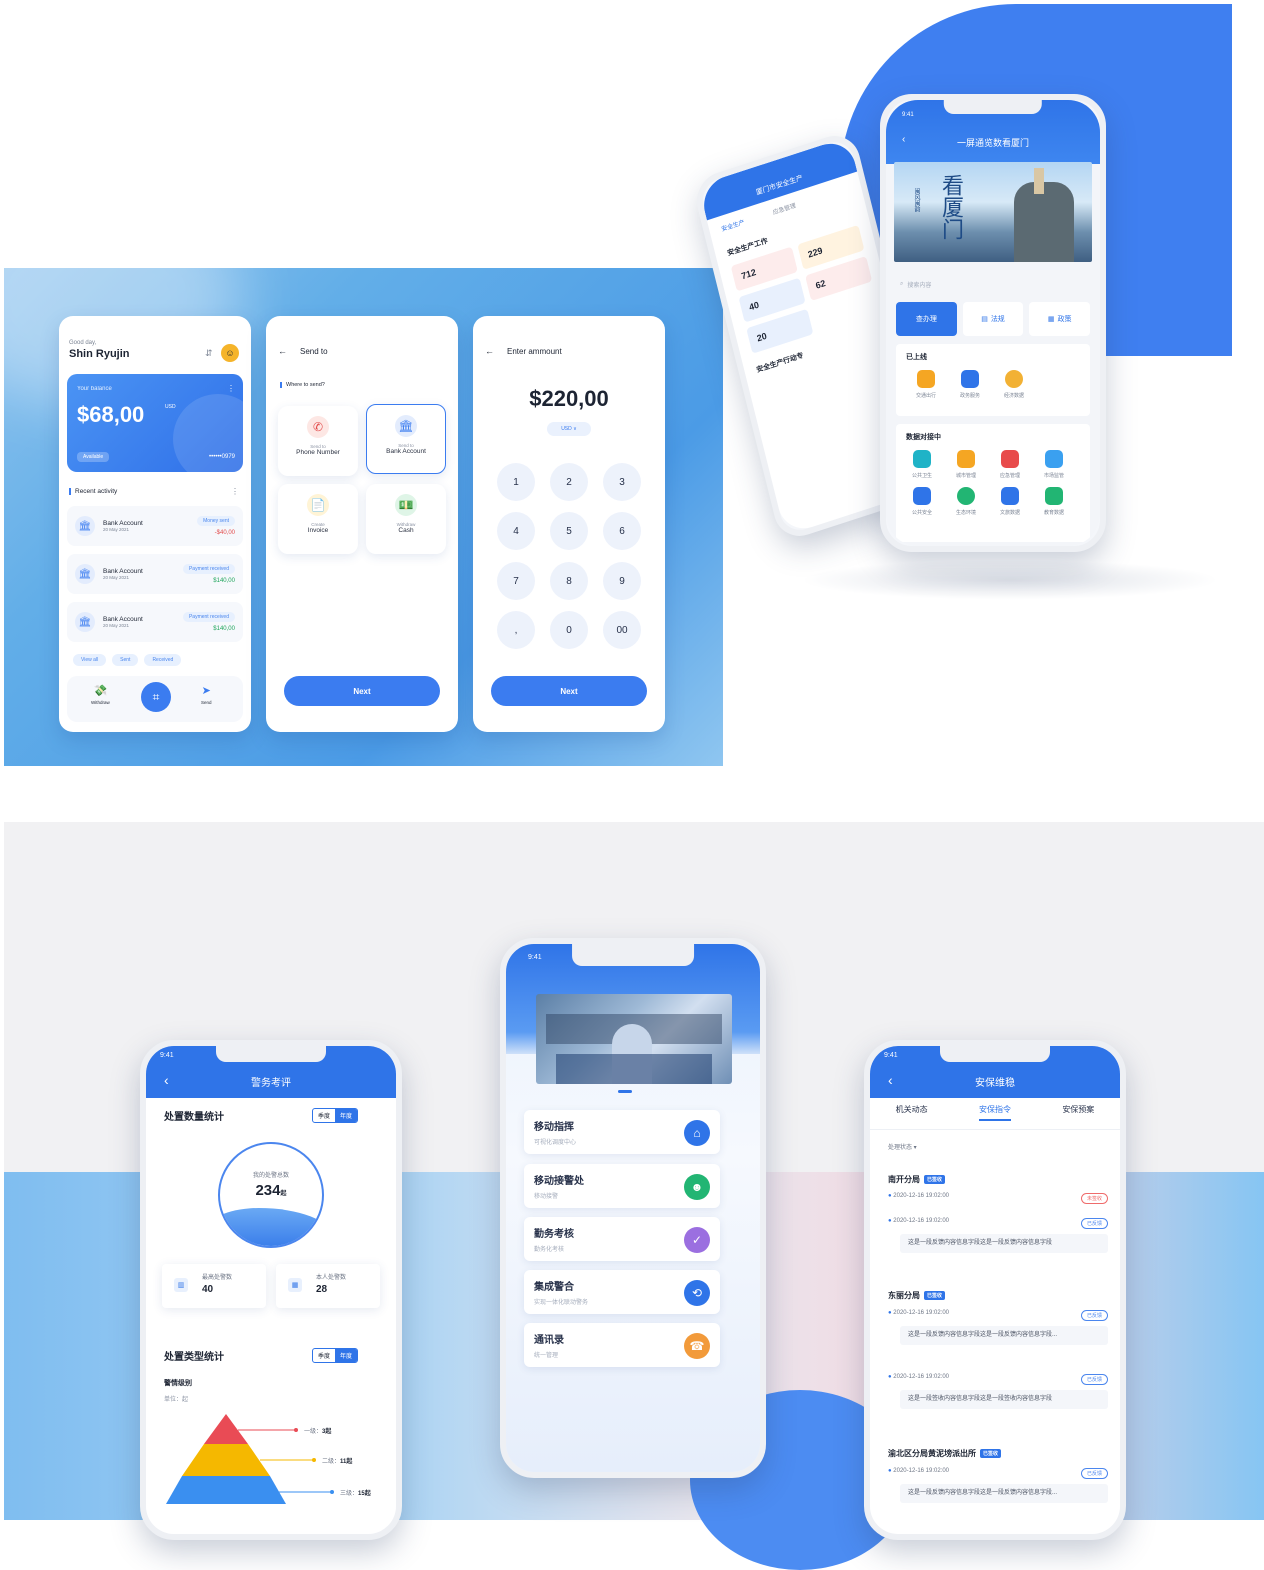 The width and height of the screenshot is (1264, 1570). Describe the element at coordinates (231, 388) in the screenshot. I see `card-menu-icon: ⋮` at that location.